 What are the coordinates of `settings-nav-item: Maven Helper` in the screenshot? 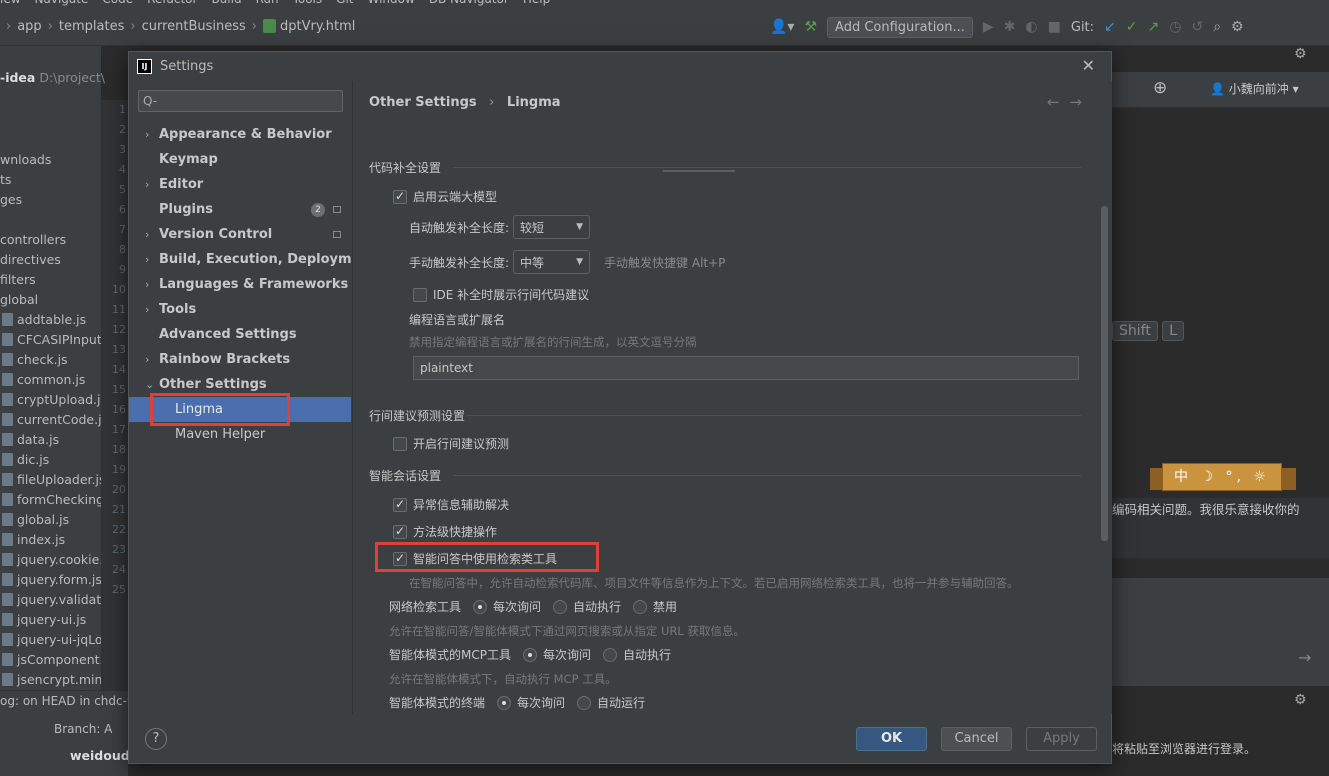 It's located at (240, 434).